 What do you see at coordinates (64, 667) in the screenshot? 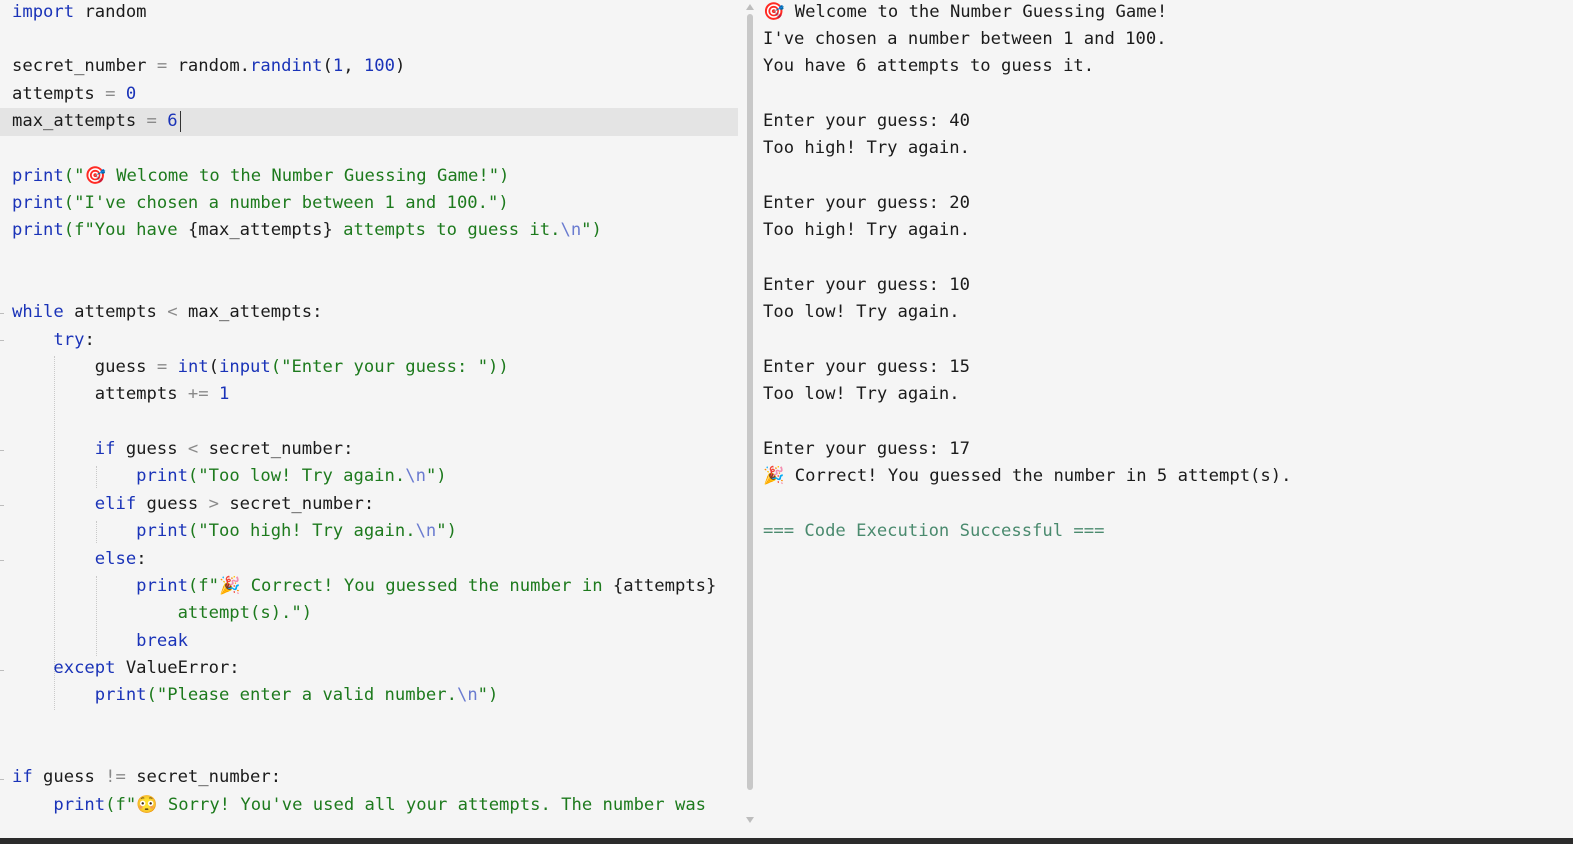
I see `code-token: except` at bounding box center [64, 667].